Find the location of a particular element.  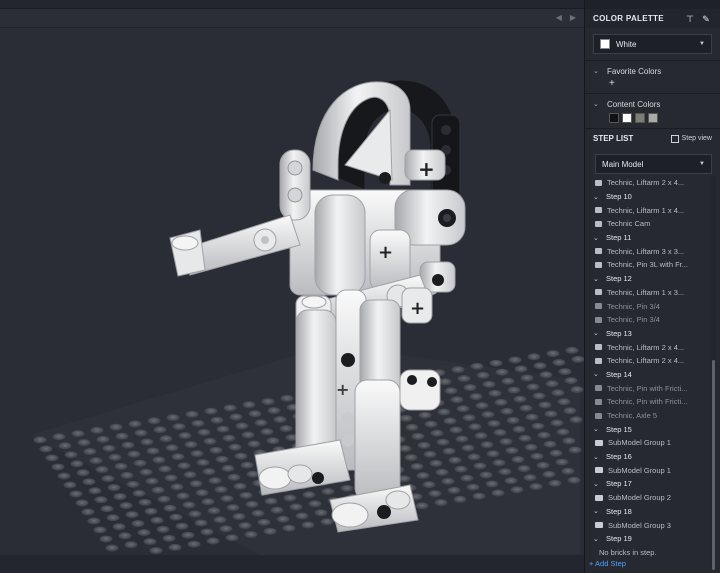

step-row-label: No bricks in step. is located at coordinates (628, 552).